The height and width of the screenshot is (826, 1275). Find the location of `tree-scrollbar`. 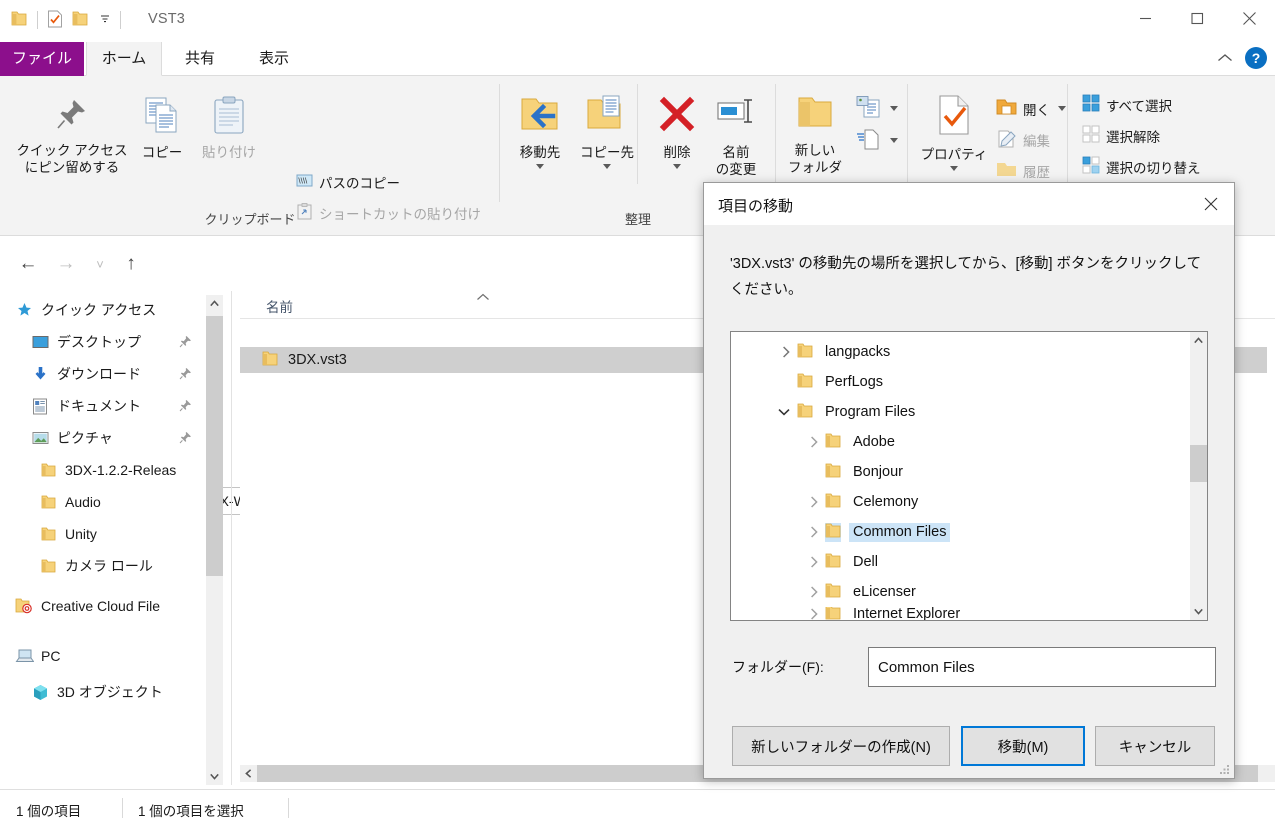

tree-scrollbar is located at coordinates (1198, 476).